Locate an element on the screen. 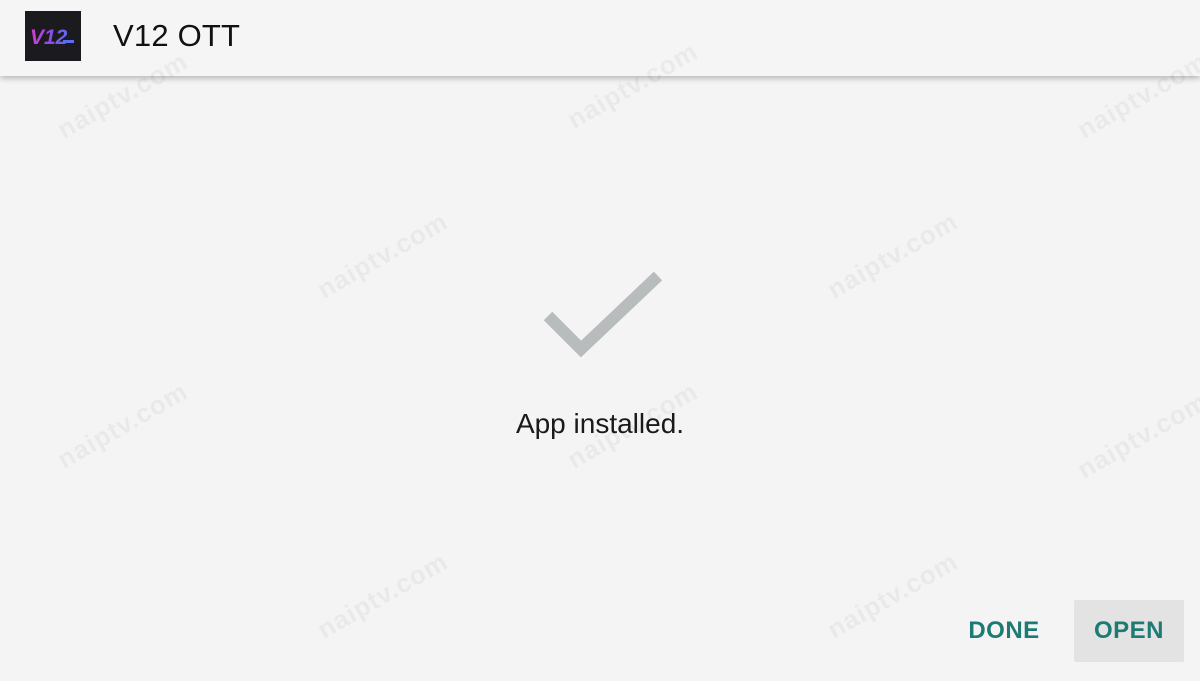  app-icon: V12 is located at coordinates (53, 36).